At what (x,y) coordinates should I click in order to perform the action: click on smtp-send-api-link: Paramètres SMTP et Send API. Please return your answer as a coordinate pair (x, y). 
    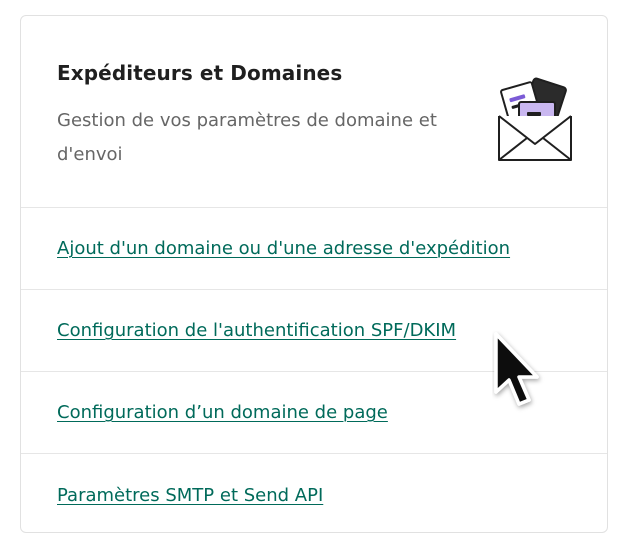
    Looking at the image, I should click on (190, 495).